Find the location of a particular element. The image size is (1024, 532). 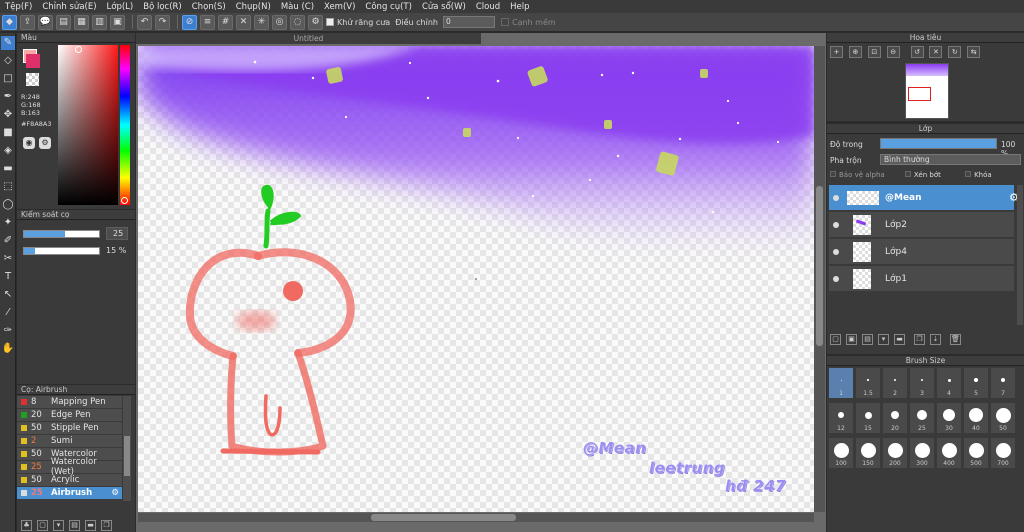

text-tool-icon: T is located at coordinates (8, 277).